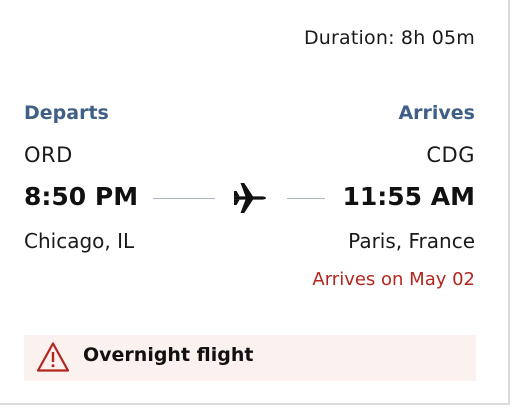 Image resolution: width=522 pixels, height=414 pixels. I want to click on airplane-icon, so click(250, 198).